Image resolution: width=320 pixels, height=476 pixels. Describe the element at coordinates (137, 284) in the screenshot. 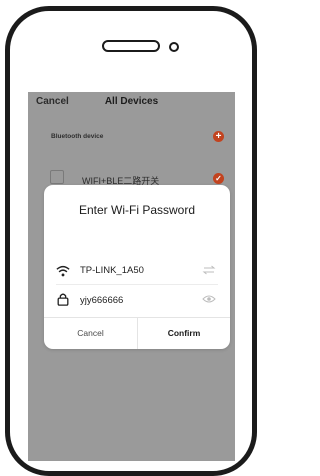

I see `row-divider` at that location.